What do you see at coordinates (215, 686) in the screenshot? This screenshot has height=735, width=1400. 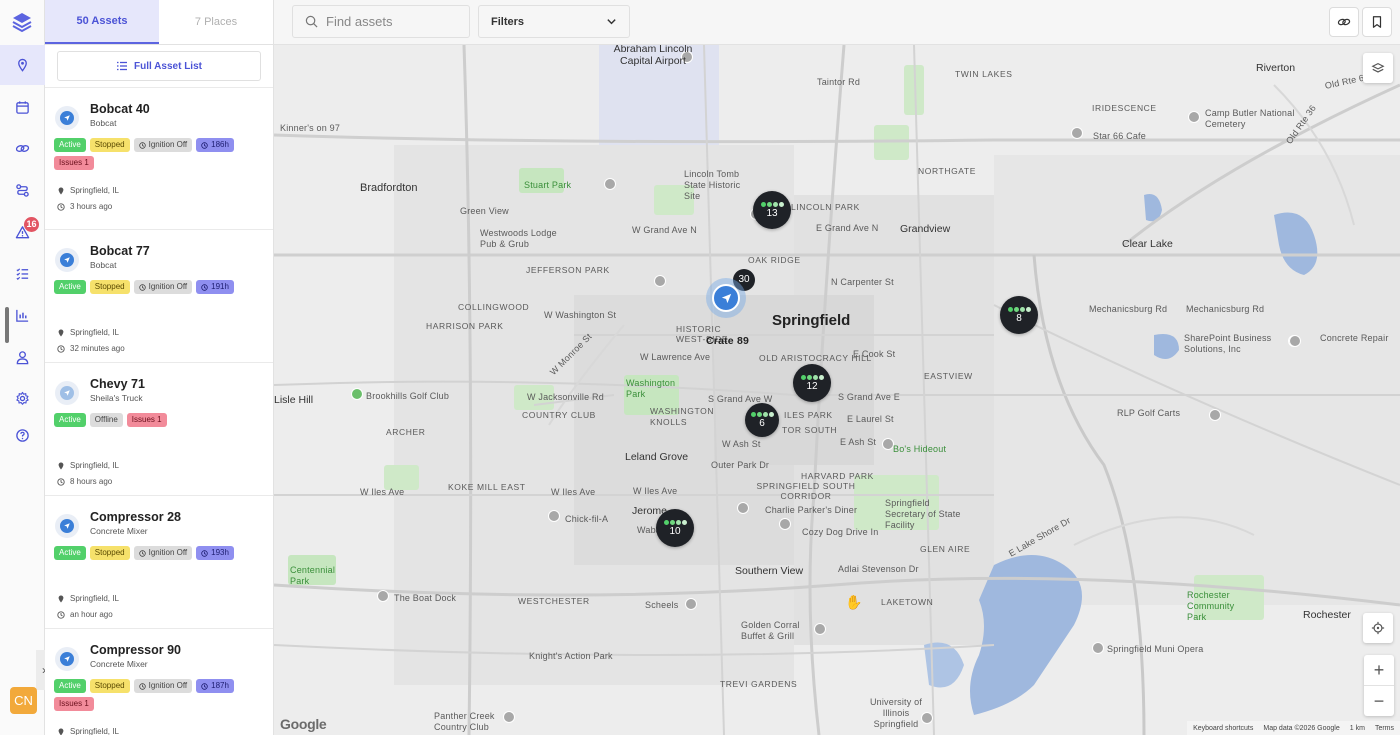 I see `status-chip: 187h` at bounding box center [215, 686].